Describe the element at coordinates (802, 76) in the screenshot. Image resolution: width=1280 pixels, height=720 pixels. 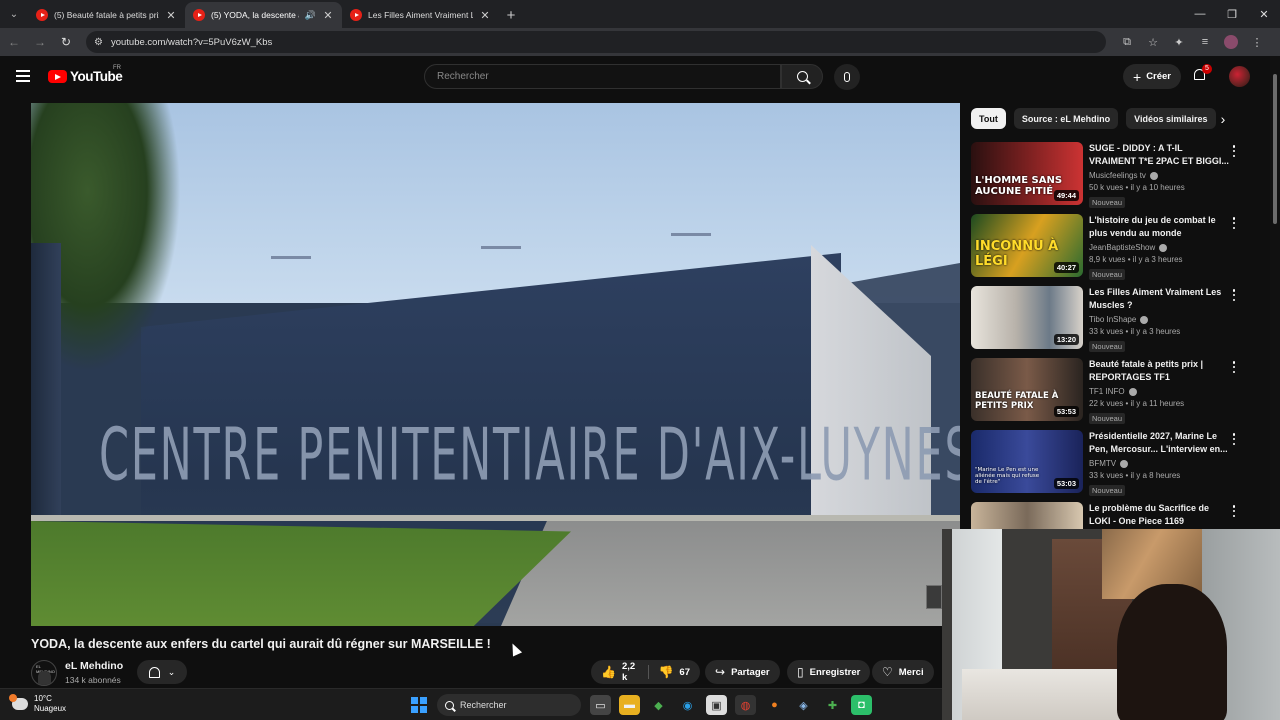
I see `search-button` at that location.